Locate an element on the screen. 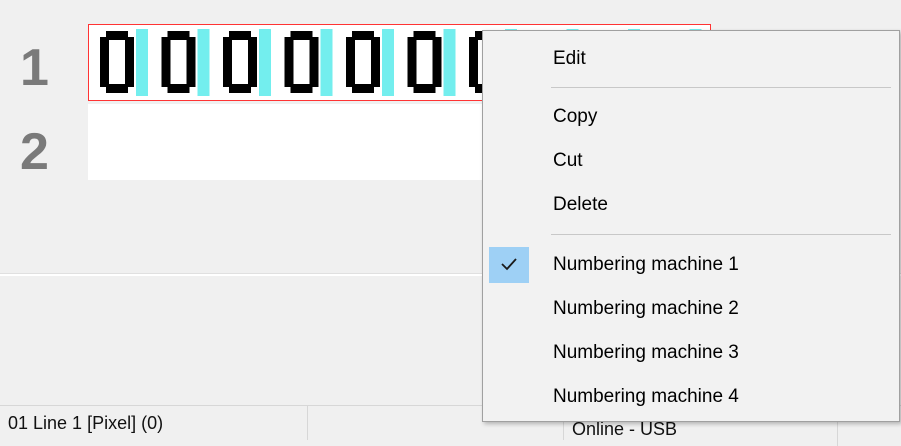 This screenshot has width=901, height=446. menu-item-delete: Delete is located at coordinates (691, 205).